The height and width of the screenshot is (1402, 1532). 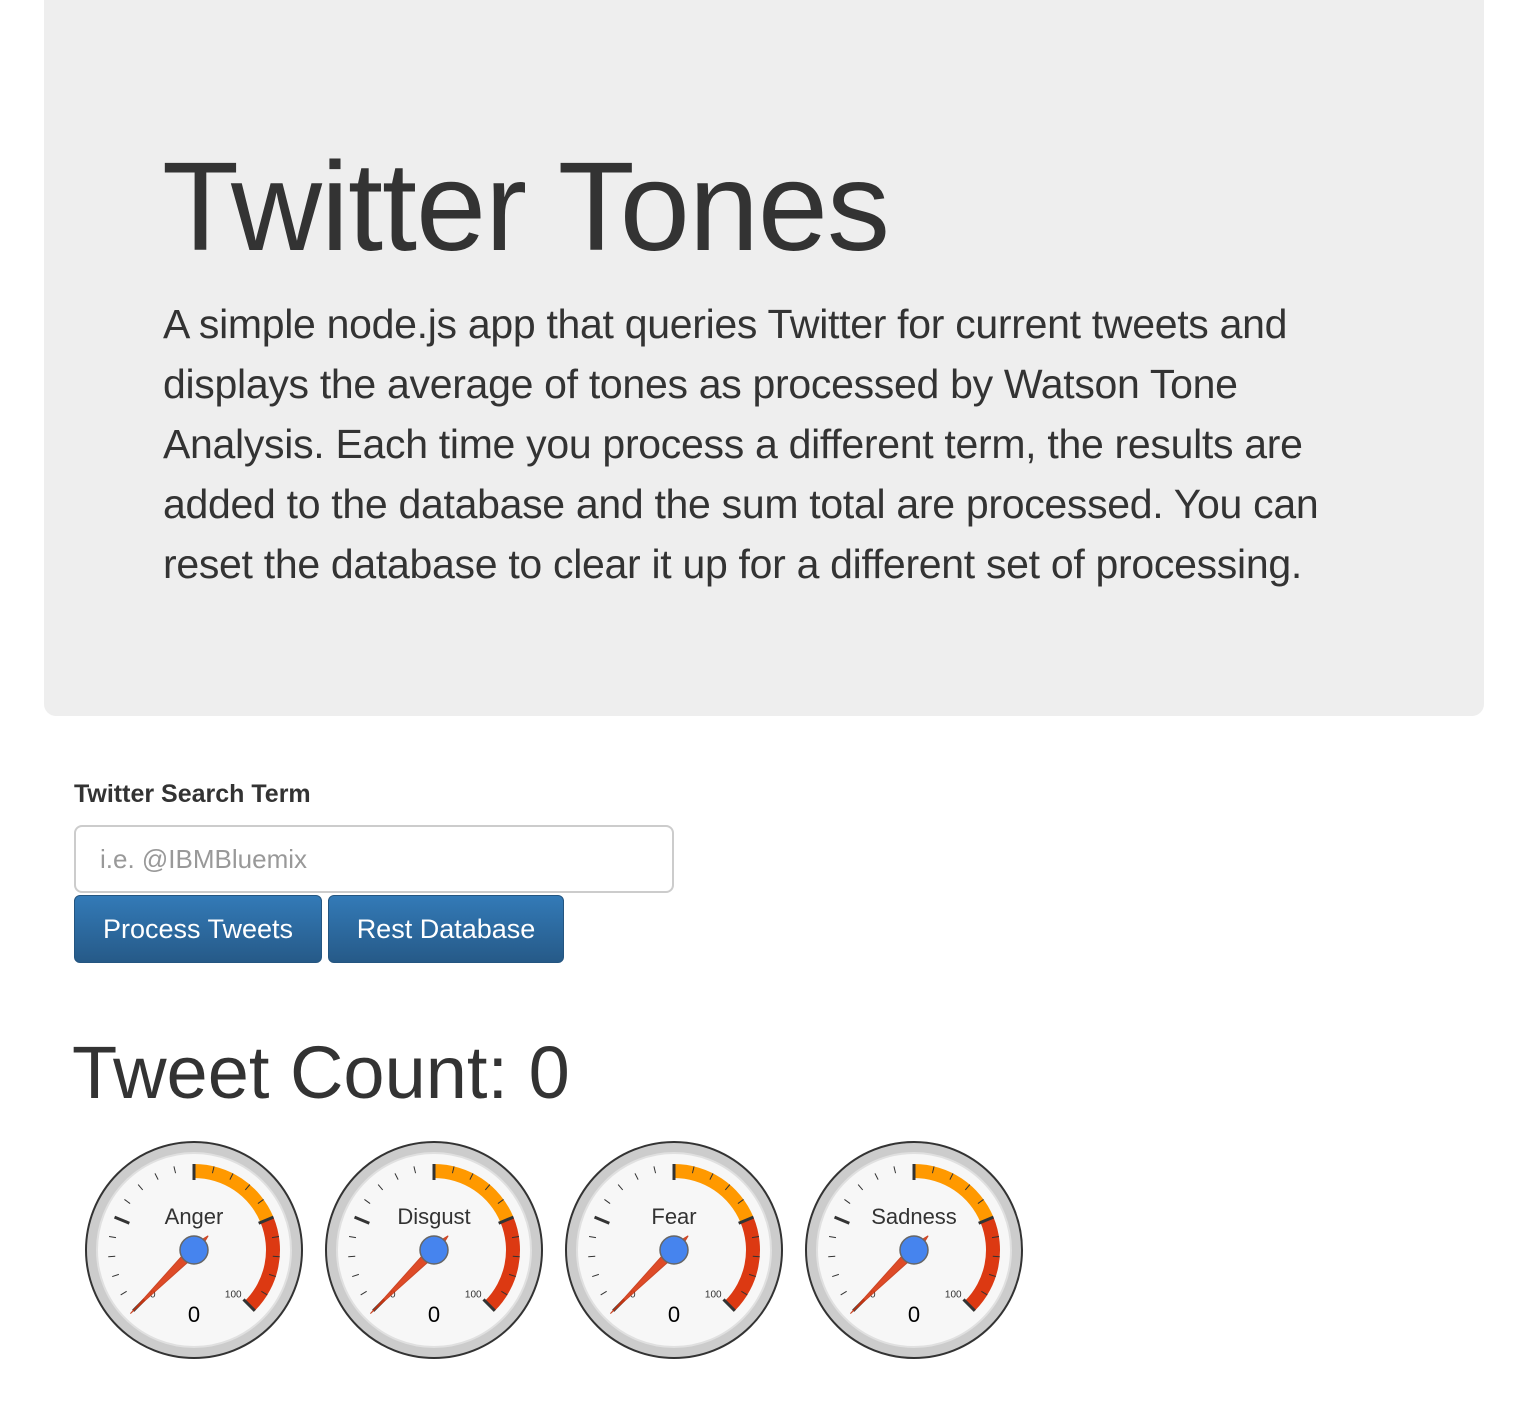 I want to click on gauge-label: Anger, so click(x=194, y=1216).